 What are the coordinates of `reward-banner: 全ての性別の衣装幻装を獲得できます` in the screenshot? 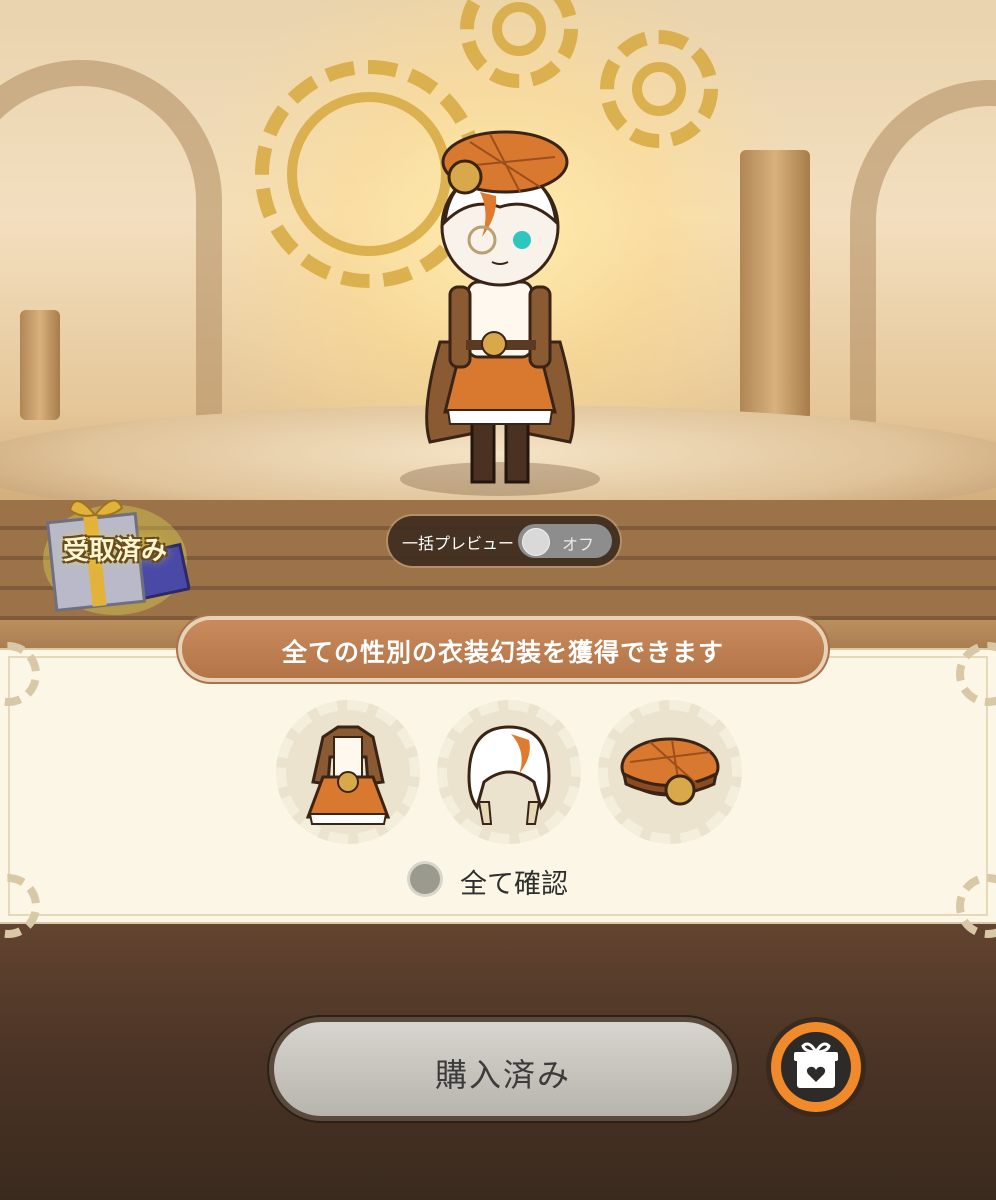 It's located at (503, 649).